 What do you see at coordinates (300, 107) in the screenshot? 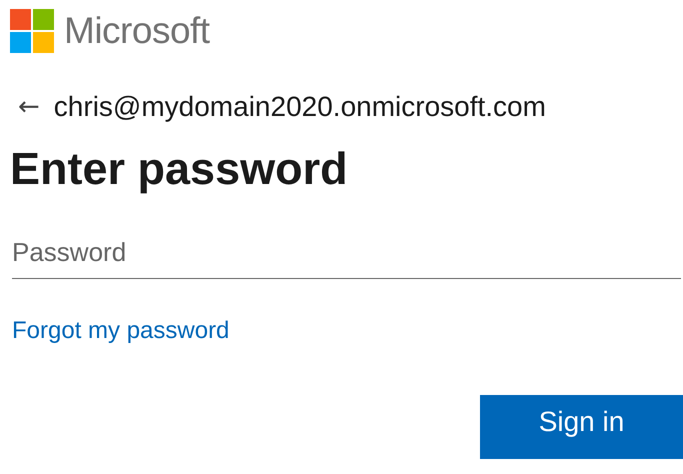
I see `account-email: chris@mydomain2020.onmicrosoft.com` at bounding box center [300, 107].